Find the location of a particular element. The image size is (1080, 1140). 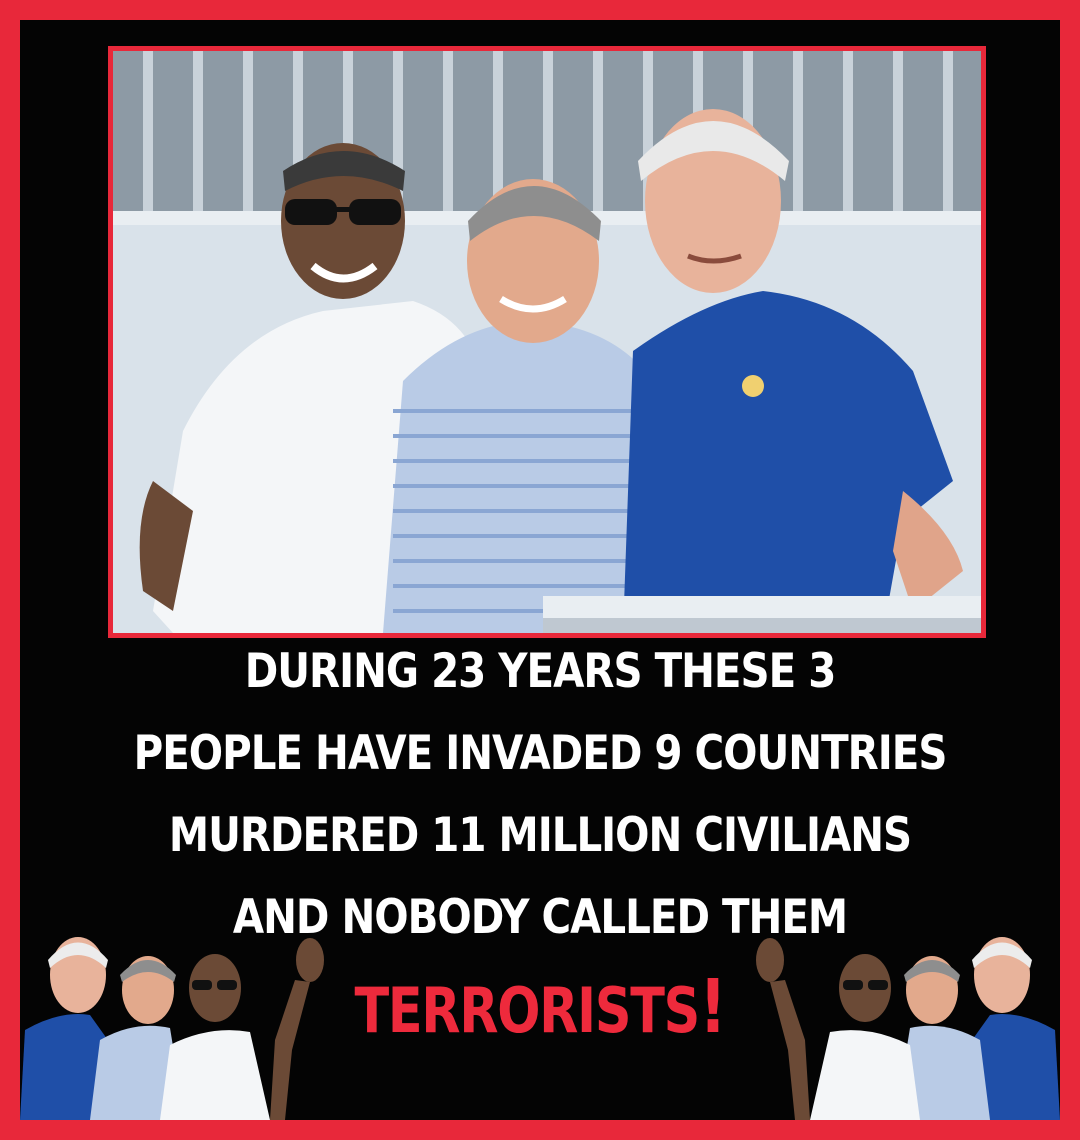

exclamation-mark: ! is located at coordinates (713, 1007).